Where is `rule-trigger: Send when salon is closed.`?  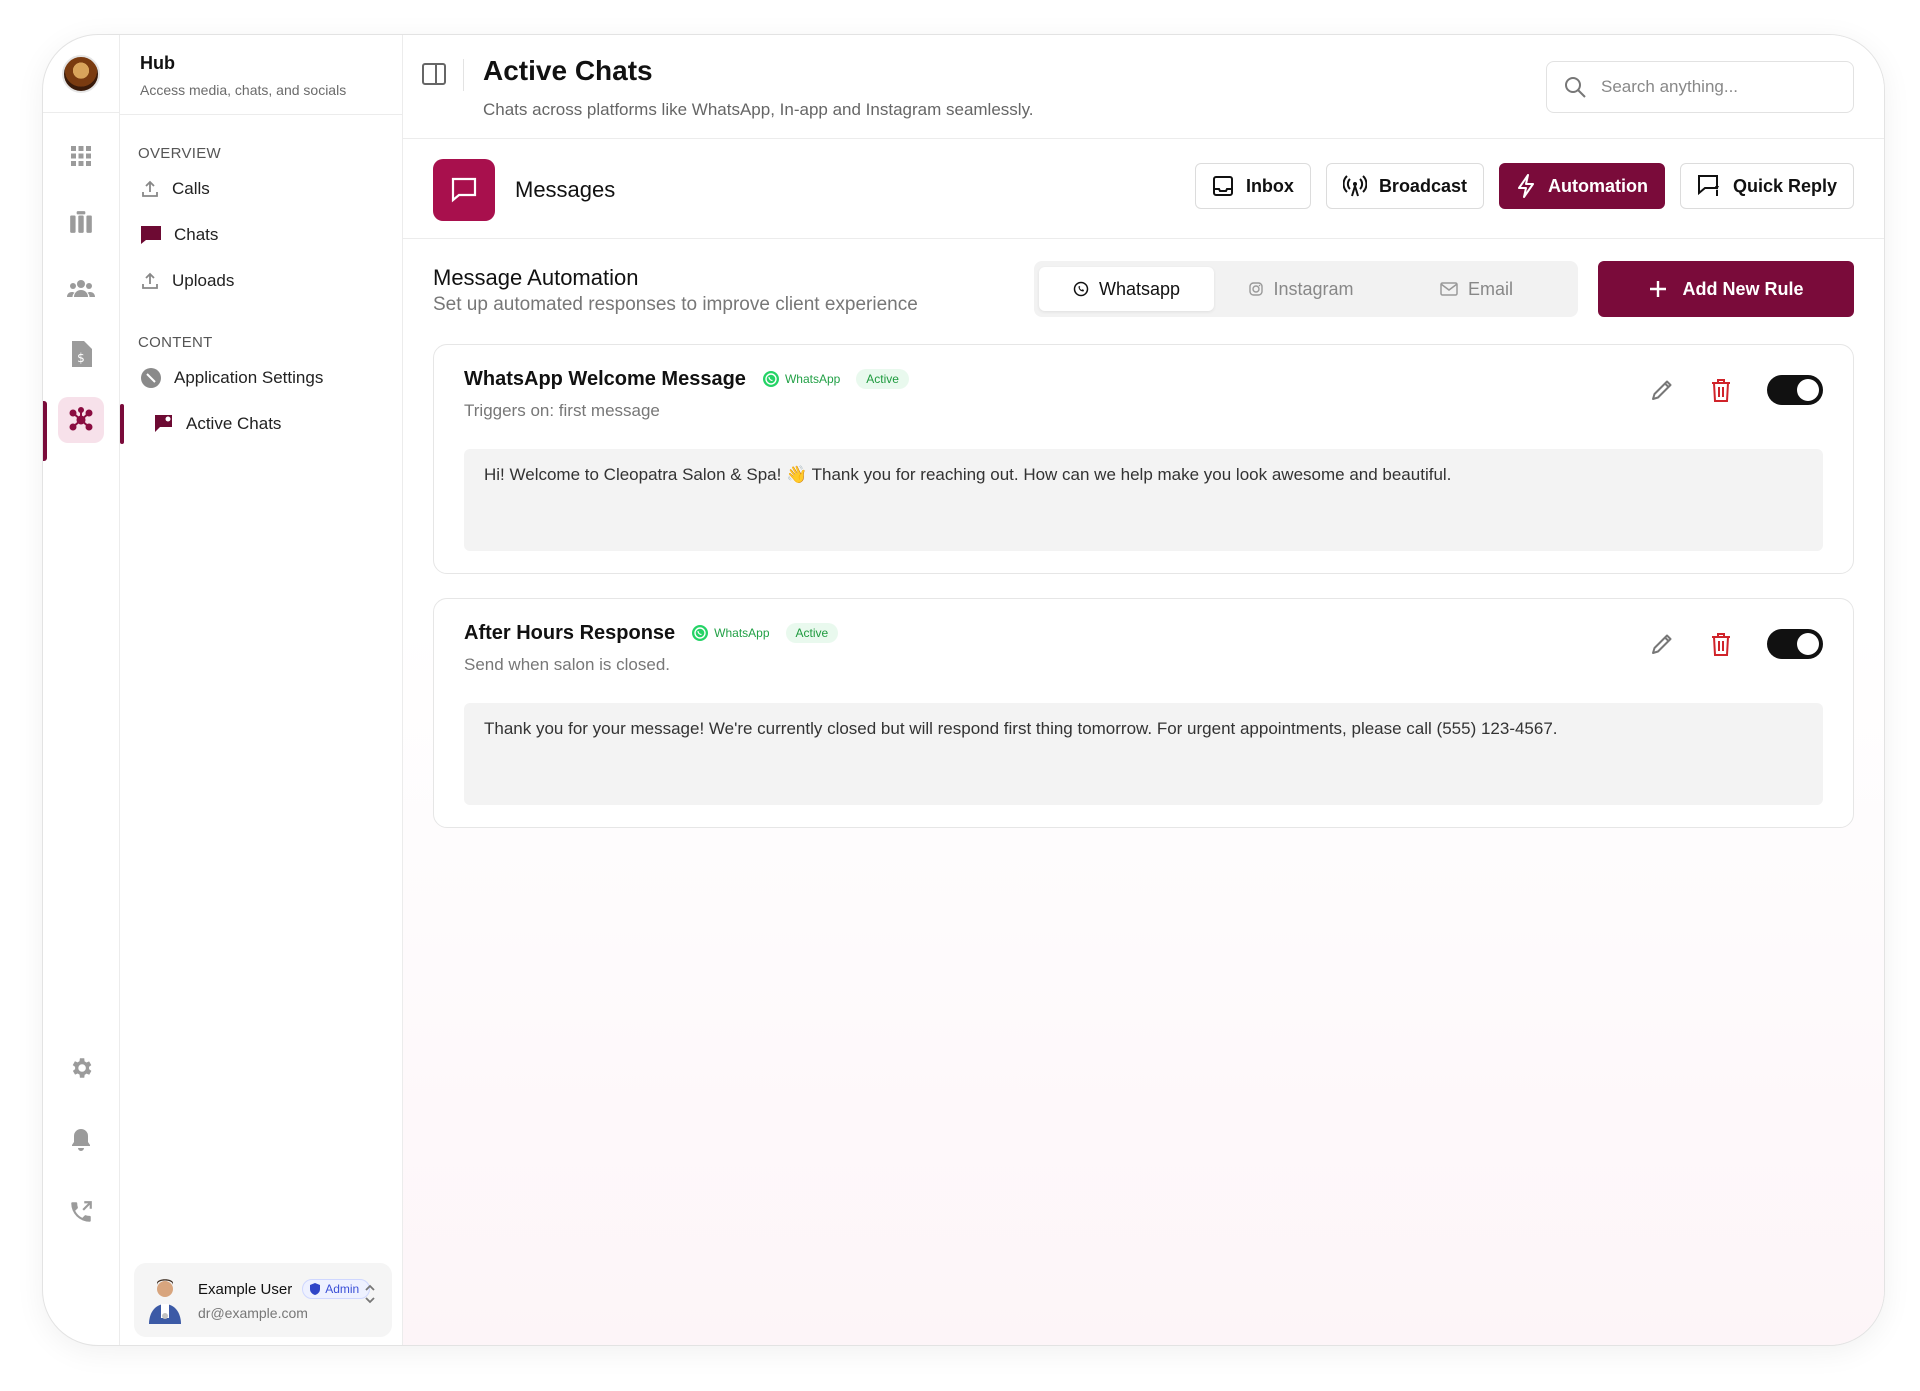
rule-trigger: Send when salon is closed. is located at coordinates (567, 664).